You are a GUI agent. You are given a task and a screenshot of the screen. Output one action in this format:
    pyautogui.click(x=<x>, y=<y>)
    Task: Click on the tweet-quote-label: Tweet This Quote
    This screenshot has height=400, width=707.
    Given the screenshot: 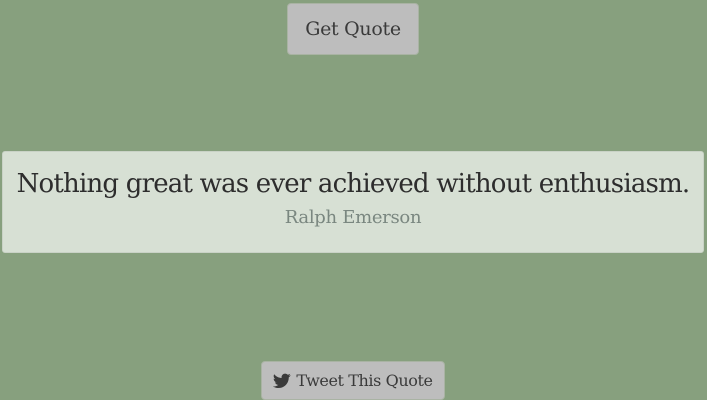 What is the action you would take?
    pyautogui.click(x=364, y=380)
    